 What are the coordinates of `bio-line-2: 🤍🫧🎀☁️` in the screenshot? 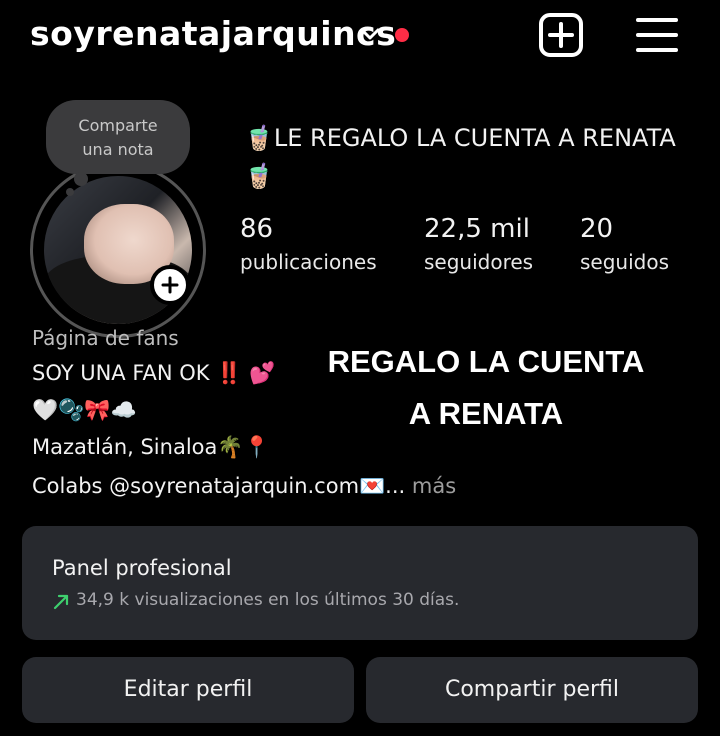 It's located at (84, 410).